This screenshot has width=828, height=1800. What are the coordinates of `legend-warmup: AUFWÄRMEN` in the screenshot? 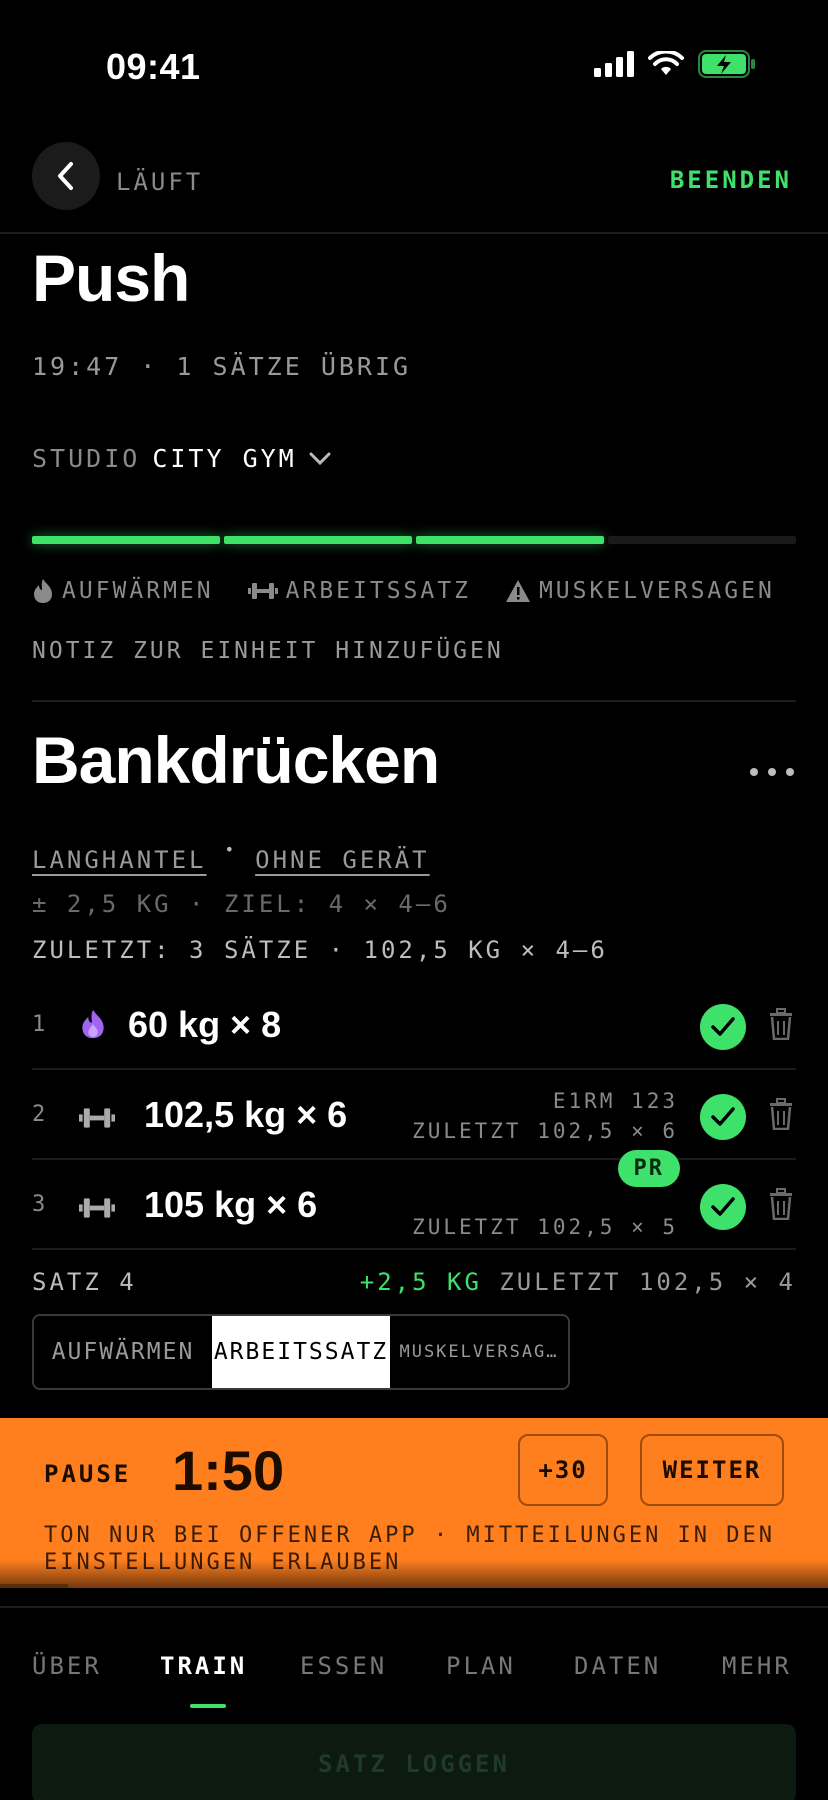 It's located at (123, 591).